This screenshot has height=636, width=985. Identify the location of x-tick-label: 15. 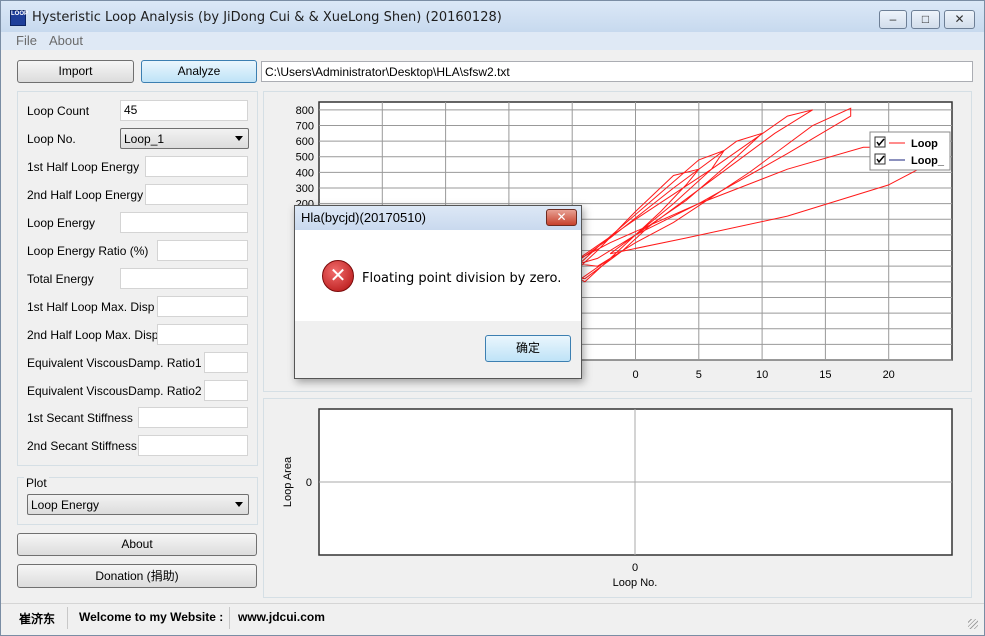
(825, 375).